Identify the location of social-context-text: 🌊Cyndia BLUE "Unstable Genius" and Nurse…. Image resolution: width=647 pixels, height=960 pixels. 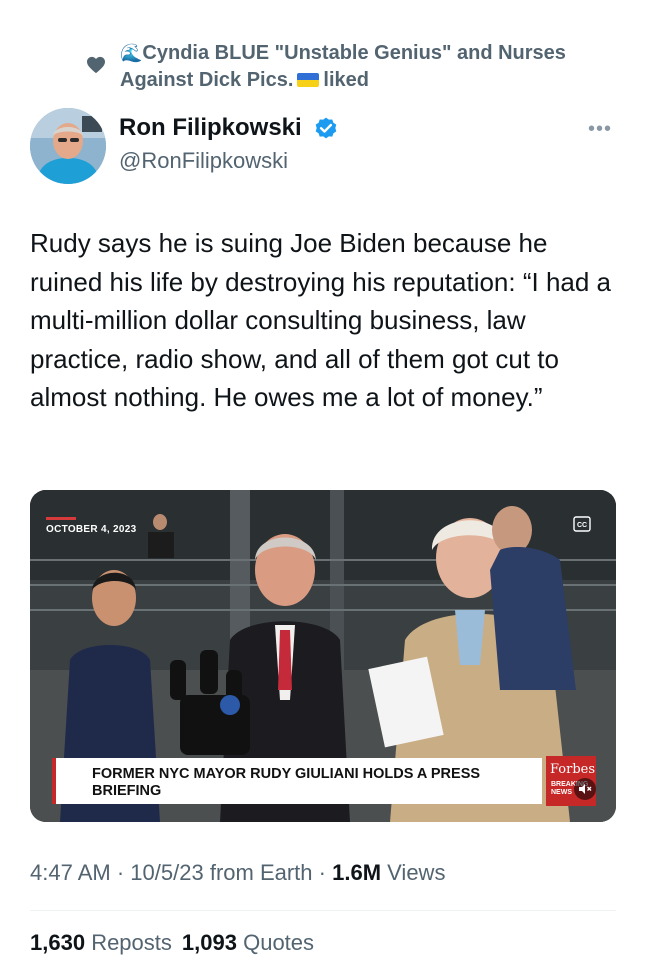
(375, 67).